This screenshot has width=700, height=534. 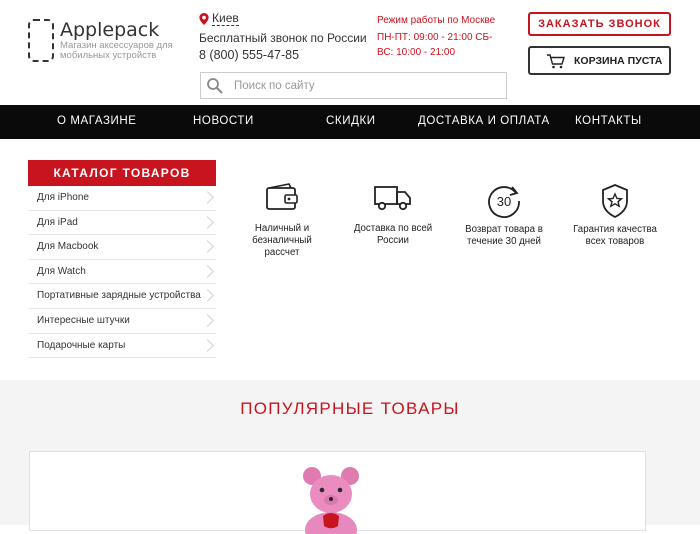 I want to click on popular-section-header: ПОПУЛЯРНЫЕ ТОВАРЫ, so click(x=350, y=408).